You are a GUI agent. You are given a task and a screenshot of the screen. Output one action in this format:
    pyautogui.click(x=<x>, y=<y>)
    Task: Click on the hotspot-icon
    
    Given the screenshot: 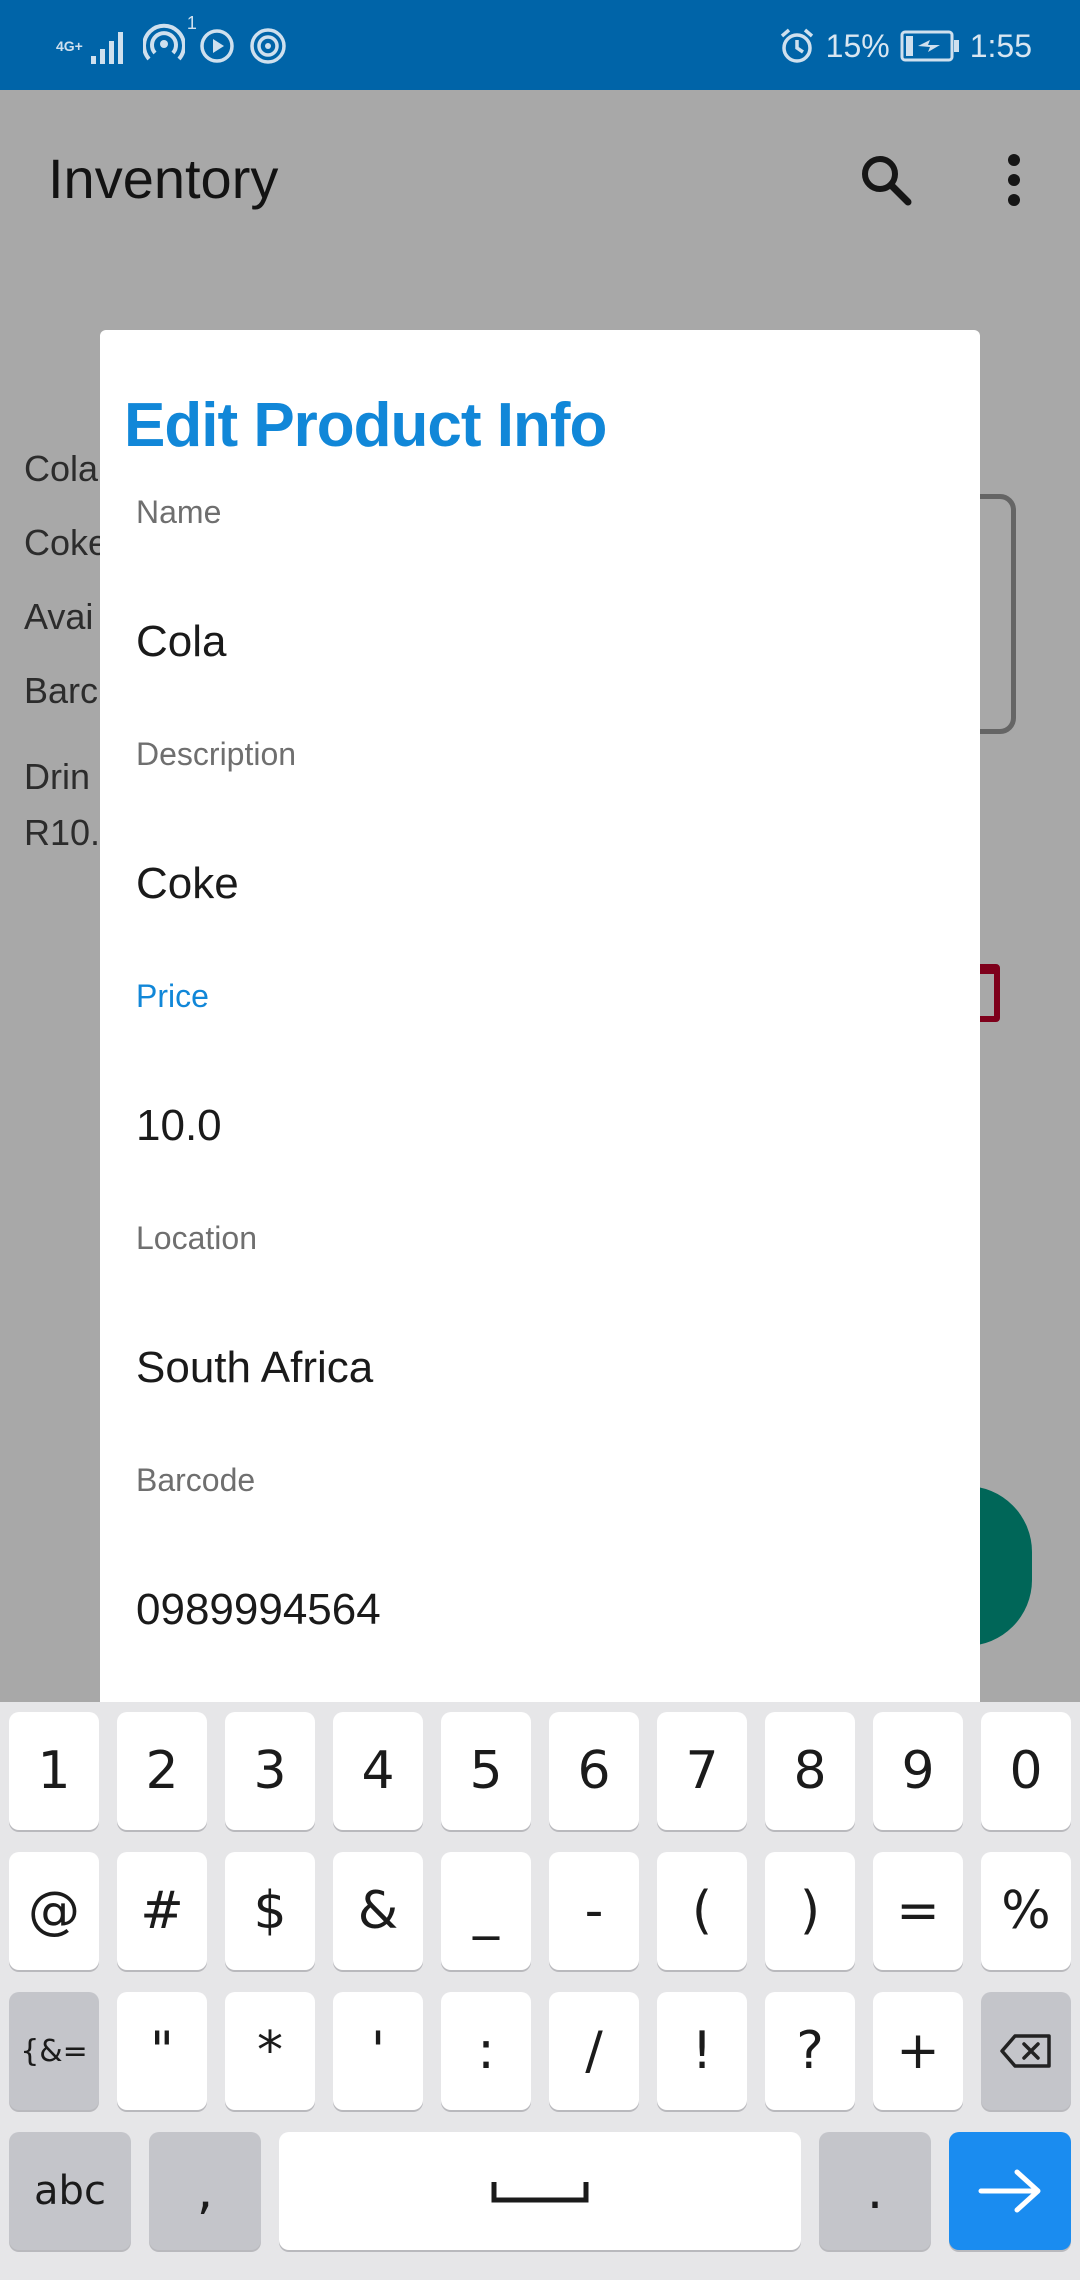 What is the action you would take?
    pyautogui.click(x=163, y=41)
    